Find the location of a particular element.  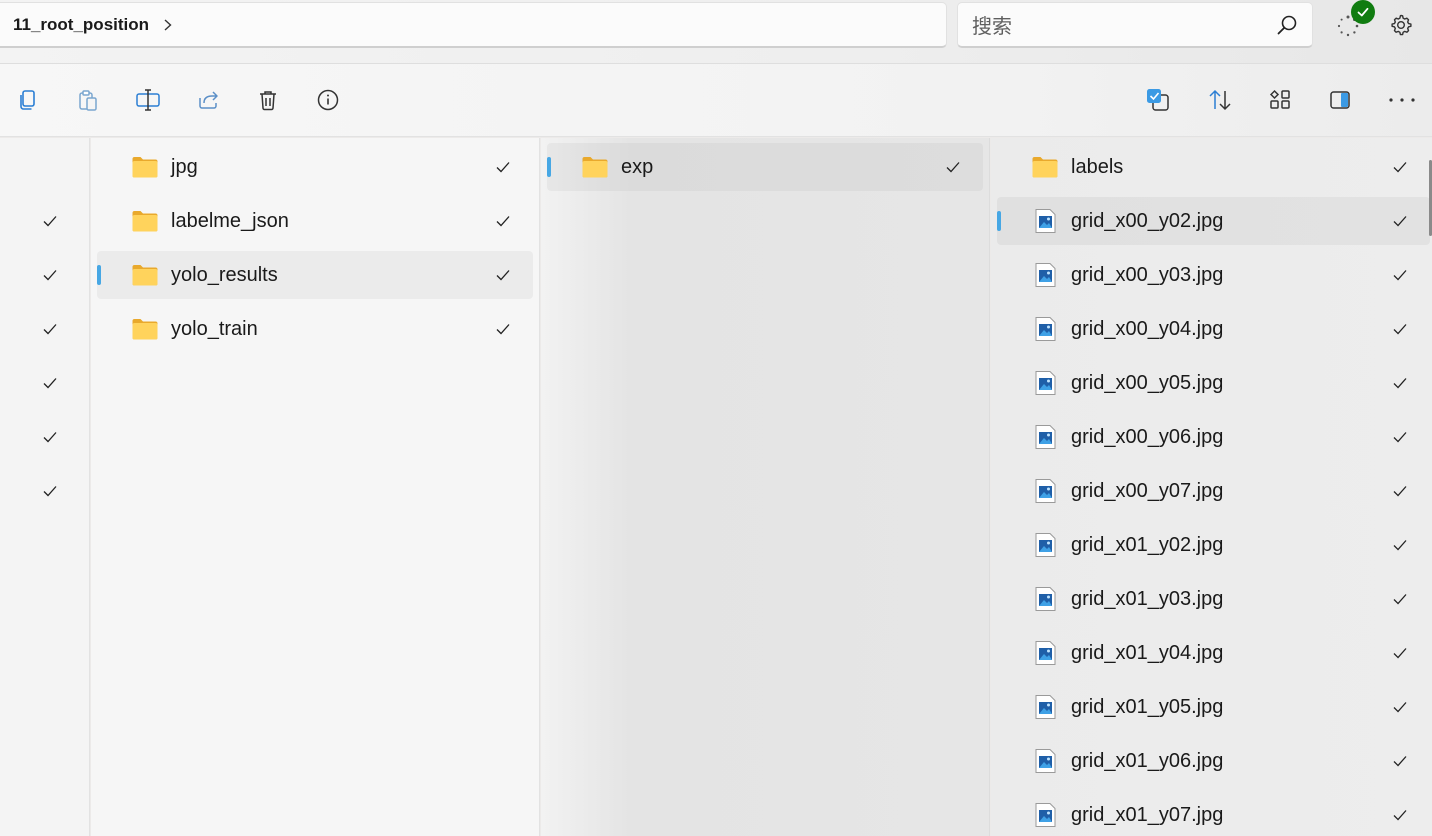

item-name: jpg is located at coordinates (184, 167).